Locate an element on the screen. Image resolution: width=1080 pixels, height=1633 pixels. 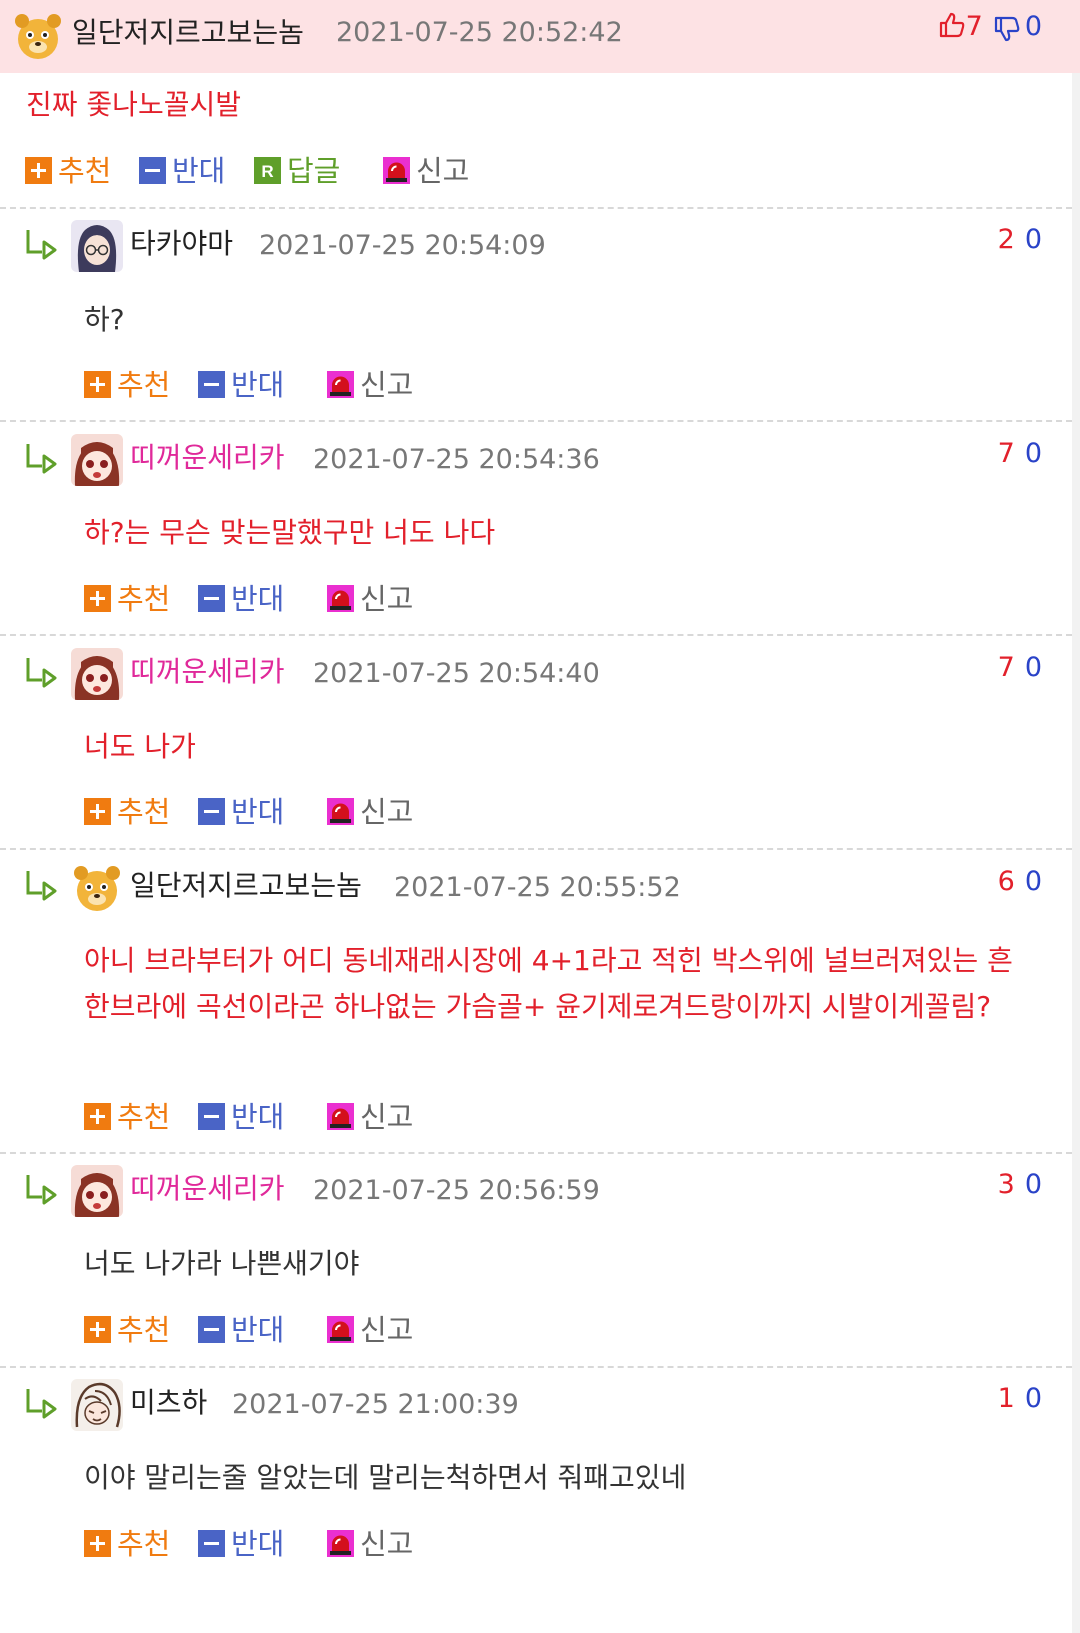
post-nickname: 일단저지르고보는놈 is located at coordinates (188, 33).